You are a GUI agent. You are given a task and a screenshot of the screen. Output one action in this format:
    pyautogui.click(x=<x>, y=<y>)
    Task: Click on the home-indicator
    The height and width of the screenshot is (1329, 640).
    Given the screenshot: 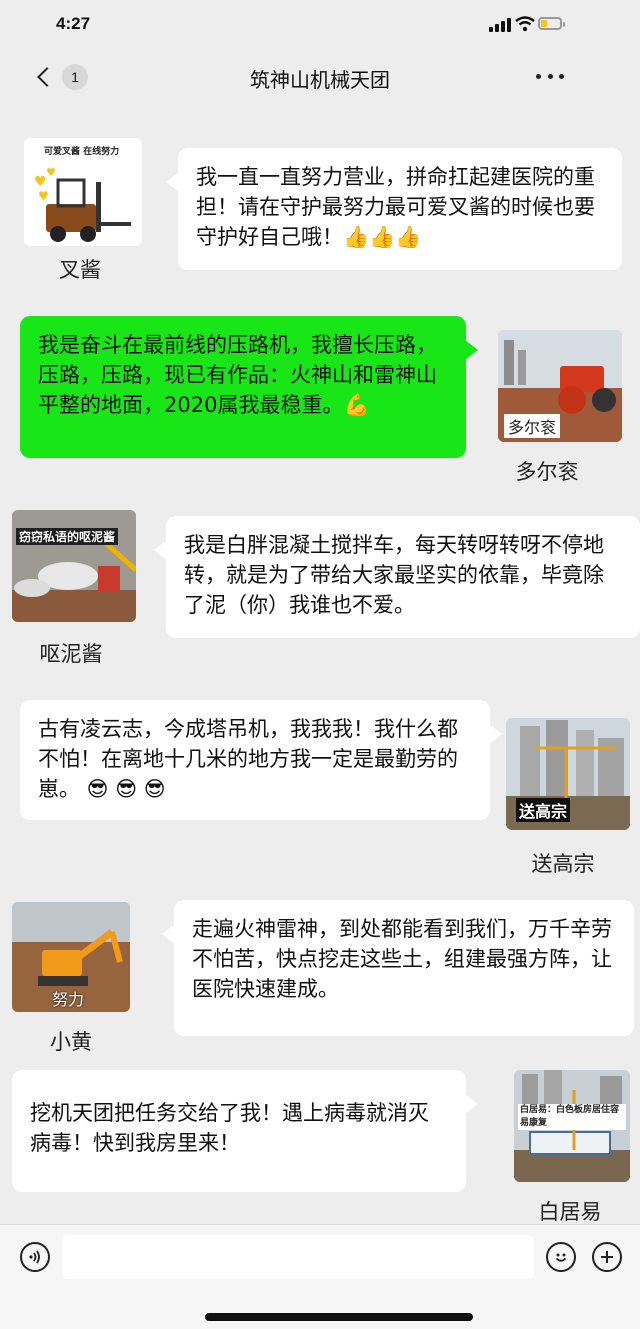 What is the action you would take?
    pyautogui.click(x=339, y=1317)
    